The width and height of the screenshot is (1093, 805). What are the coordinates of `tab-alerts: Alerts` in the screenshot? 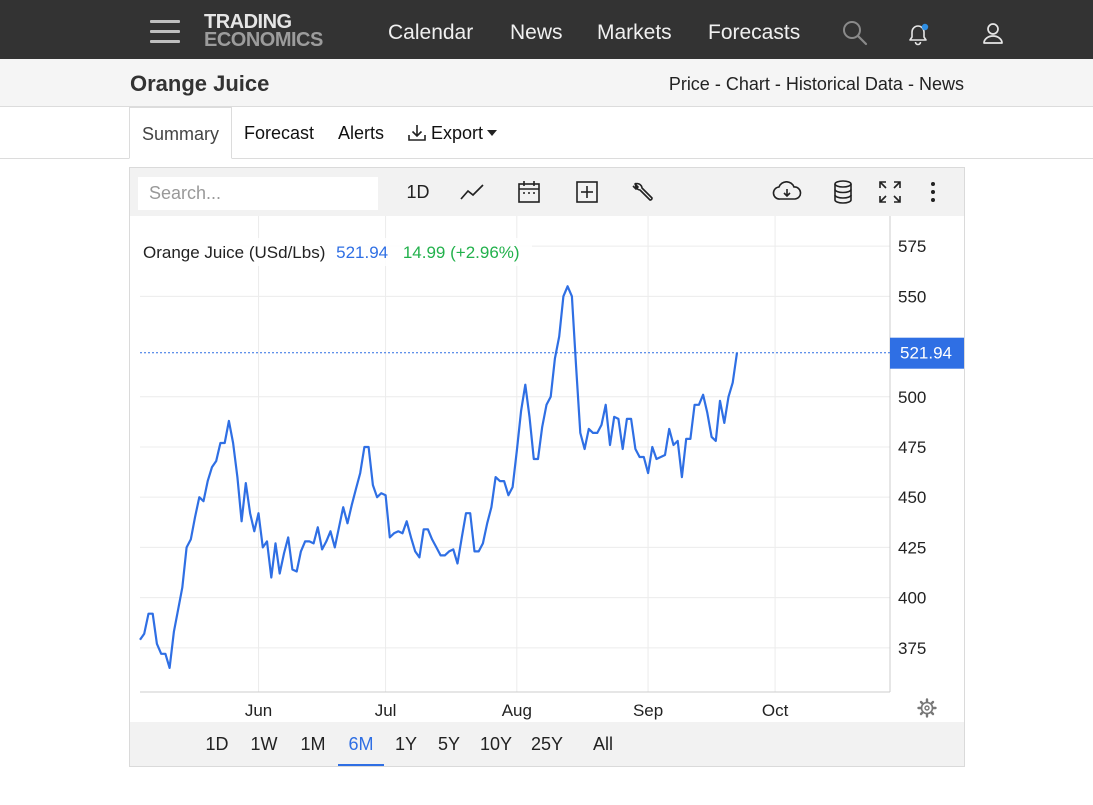 It's located at (361, 133).